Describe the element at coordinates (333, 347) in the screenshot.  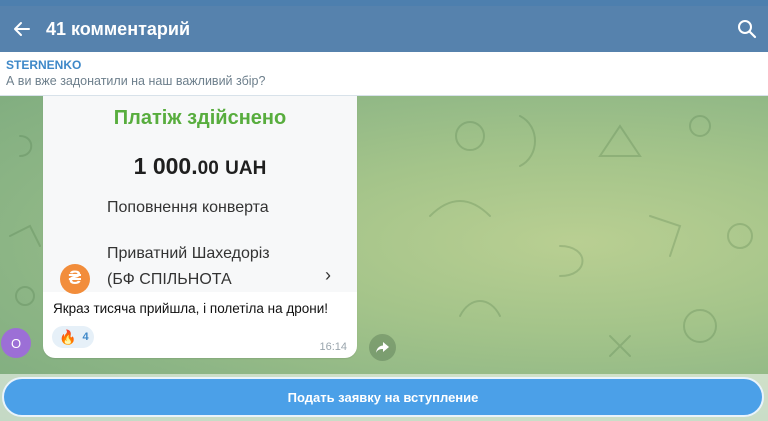
I see `message-time: 16:14` at that location.